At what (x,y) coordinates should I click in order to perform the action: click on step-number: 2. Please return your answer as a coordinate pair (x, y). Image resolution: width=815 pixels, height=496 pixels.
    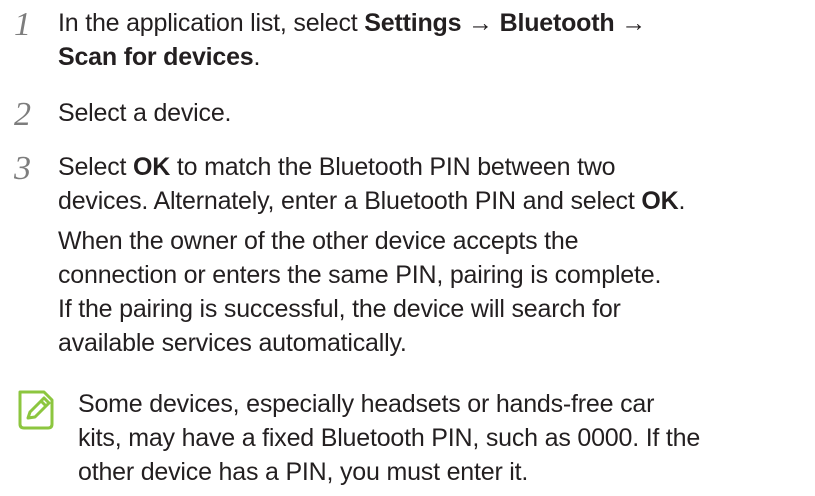
    Looking at the image, I should click on (22, 114).